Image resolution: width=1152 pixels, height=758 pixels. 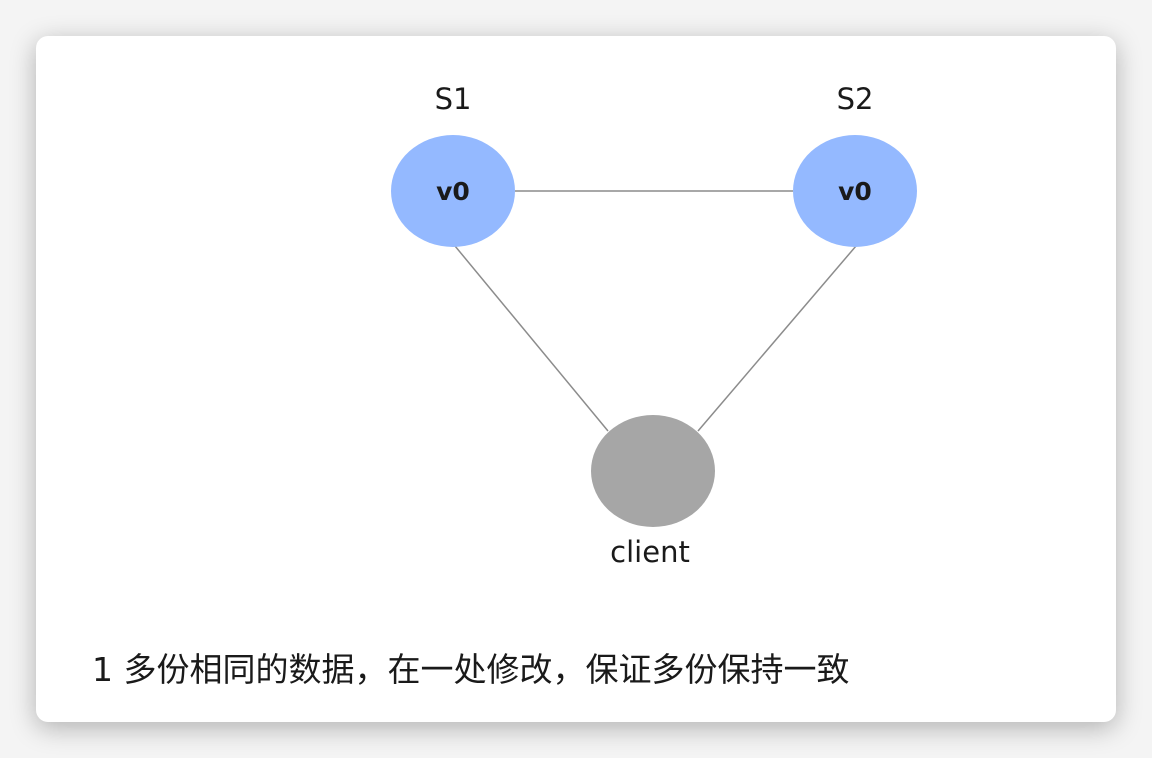 What do you see at coordinates (471, 669) in the screenshot?
I see `caption-text: 1 多份相同的数据，在一处修改，保证多份保持一致` at bounding box center [471, 669].